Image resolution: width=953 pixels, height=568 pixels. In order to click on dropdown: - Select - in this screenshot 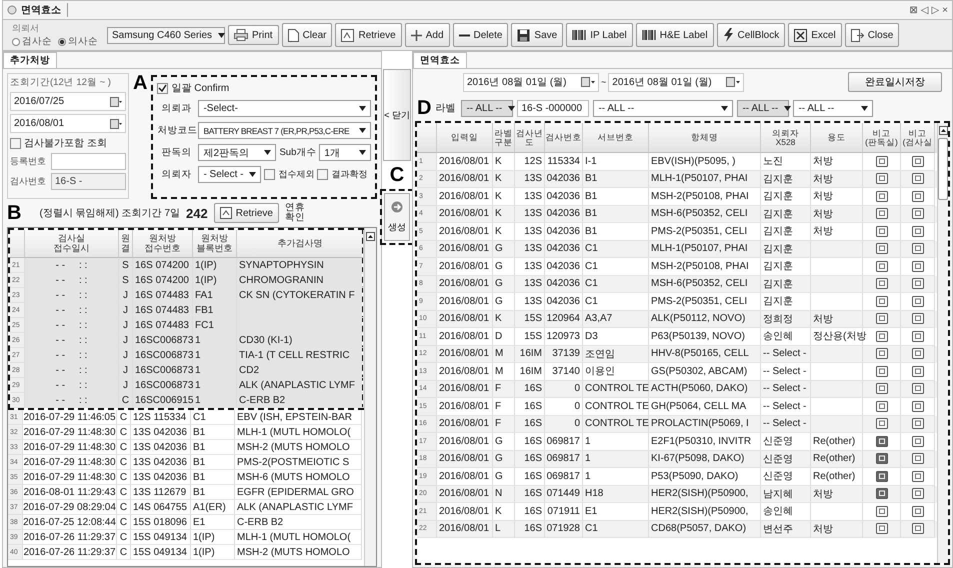, I will do `click(230, 174)`.